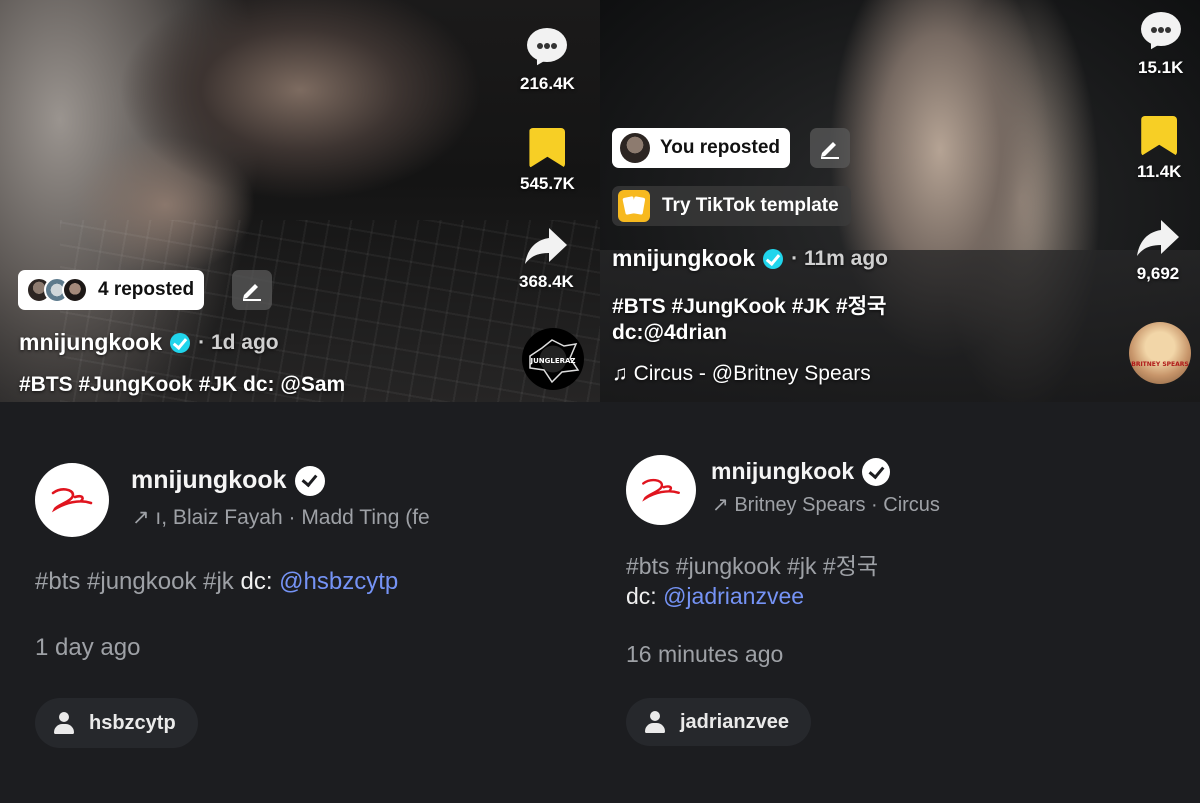 The image size is (1200, 803). I want to click on repost-badge: 4 reposted, so click(111, 290).